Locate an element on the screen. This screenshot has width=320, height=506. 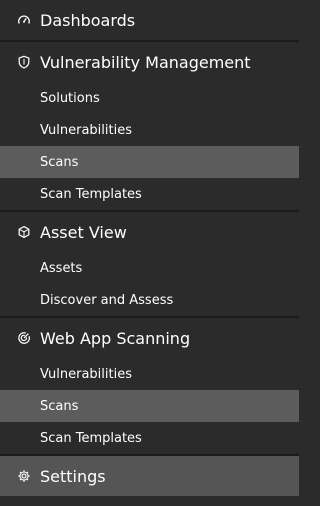
nav-vulnerability-management: Vulnerability Management is located at coordinates (149, 62).